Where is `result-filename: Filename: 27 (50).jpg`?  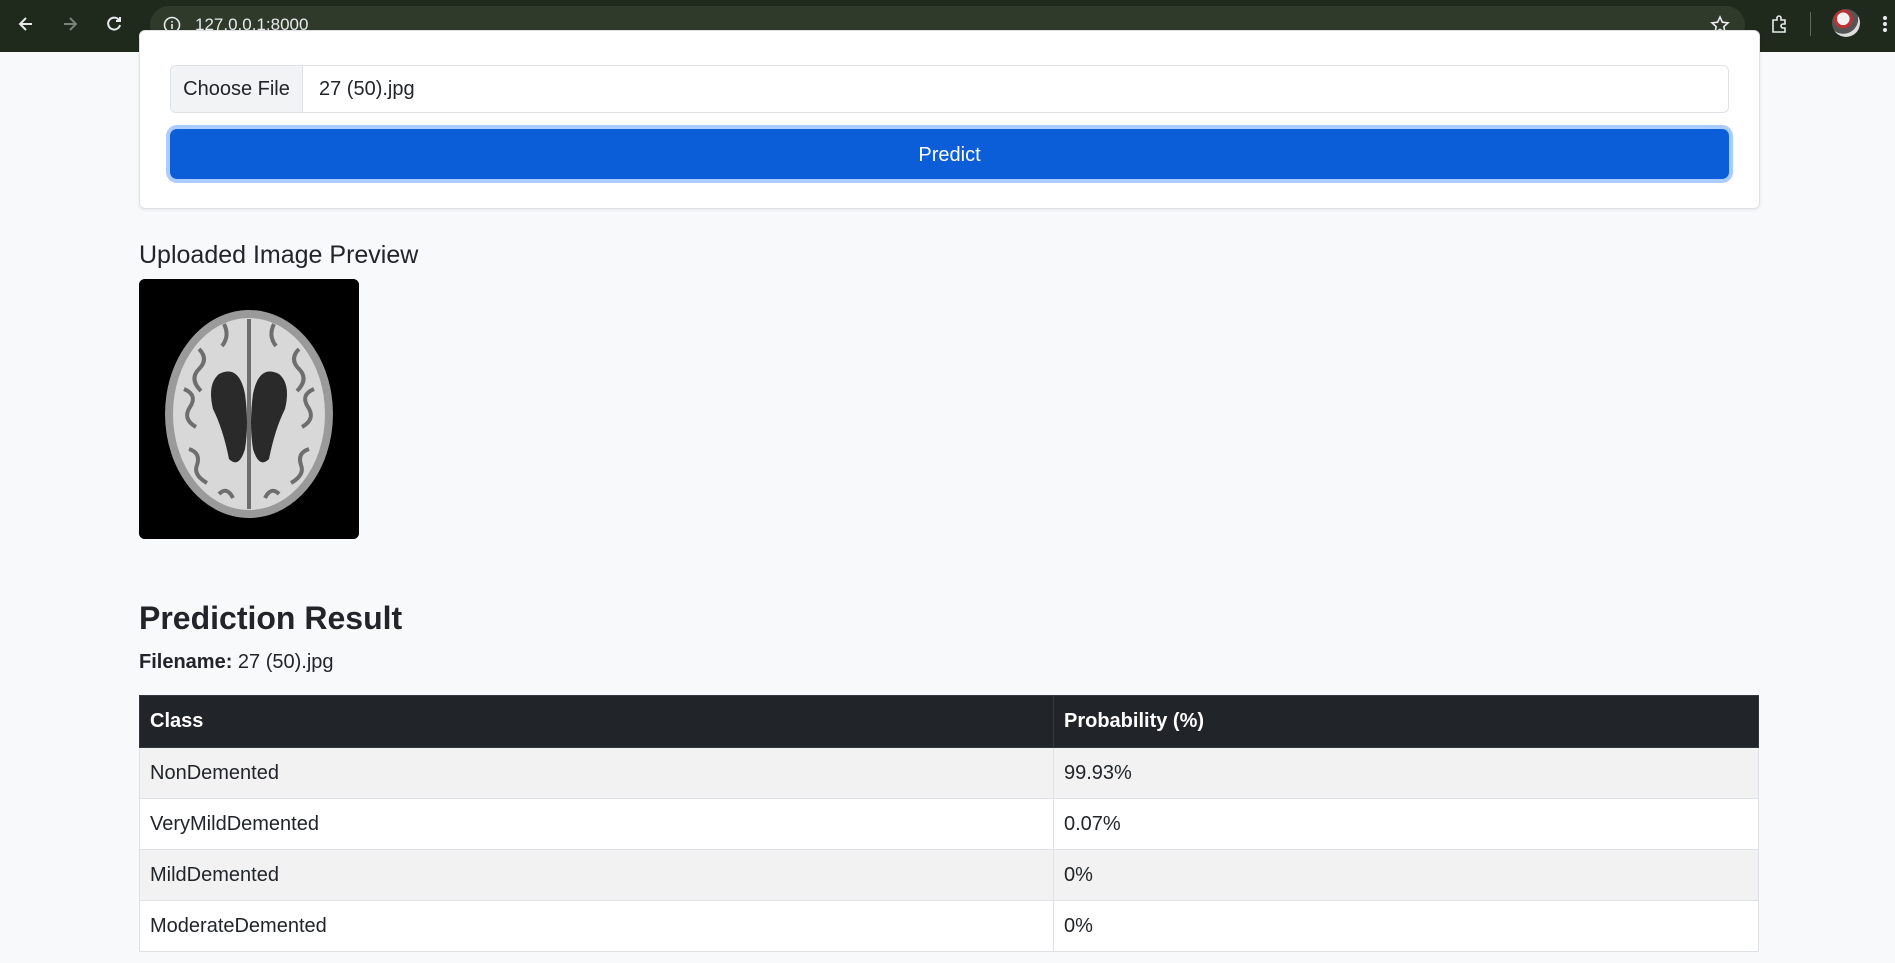 result-filename: Filename: 27 (50).jpg is located at coordinates (236, 662).